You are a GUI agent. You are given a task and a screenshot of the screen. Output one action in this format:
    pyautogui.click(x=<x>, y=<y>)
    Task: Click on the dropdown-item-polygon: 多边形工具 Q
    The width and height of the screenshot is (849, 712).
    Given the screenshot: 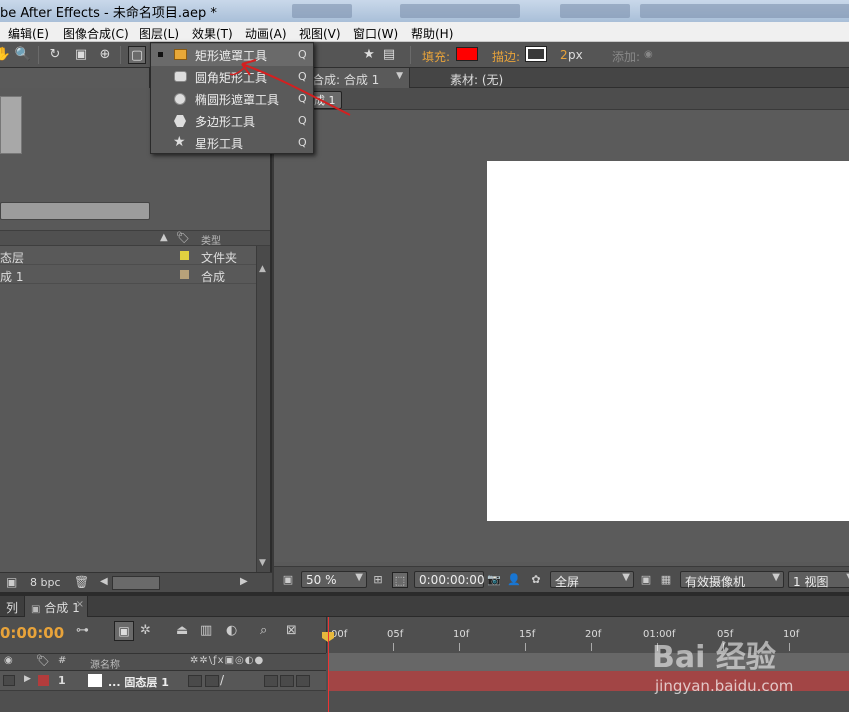 What is the action you would take?
    pyautogui.click(x=232, y=121)
    